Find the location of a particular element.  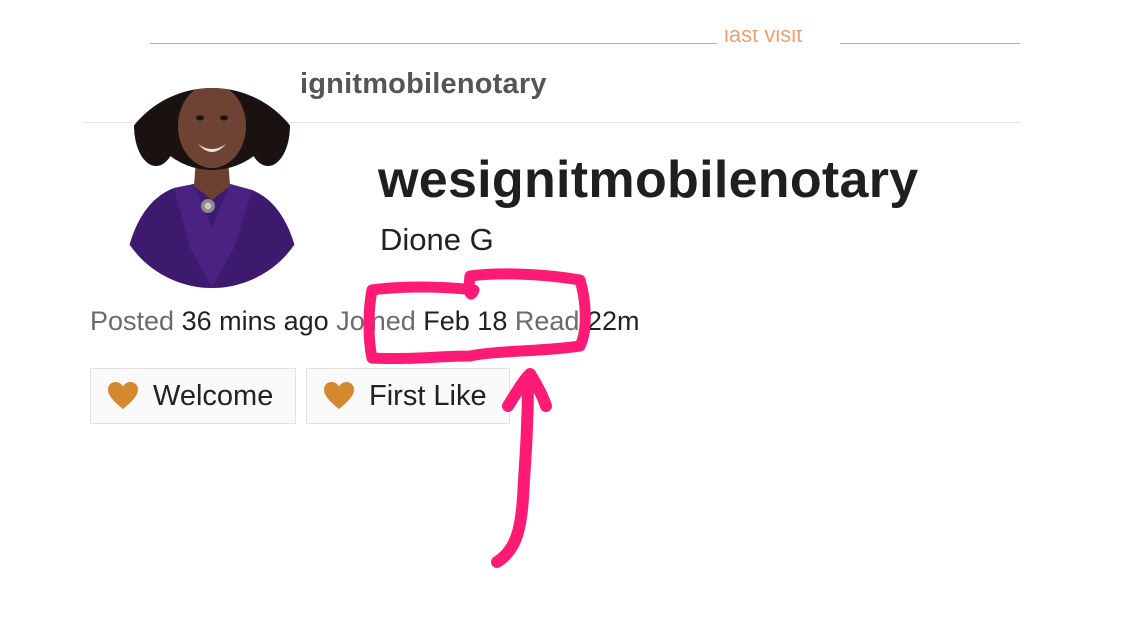

avatar-portrait is located at coordinates (212, 188).